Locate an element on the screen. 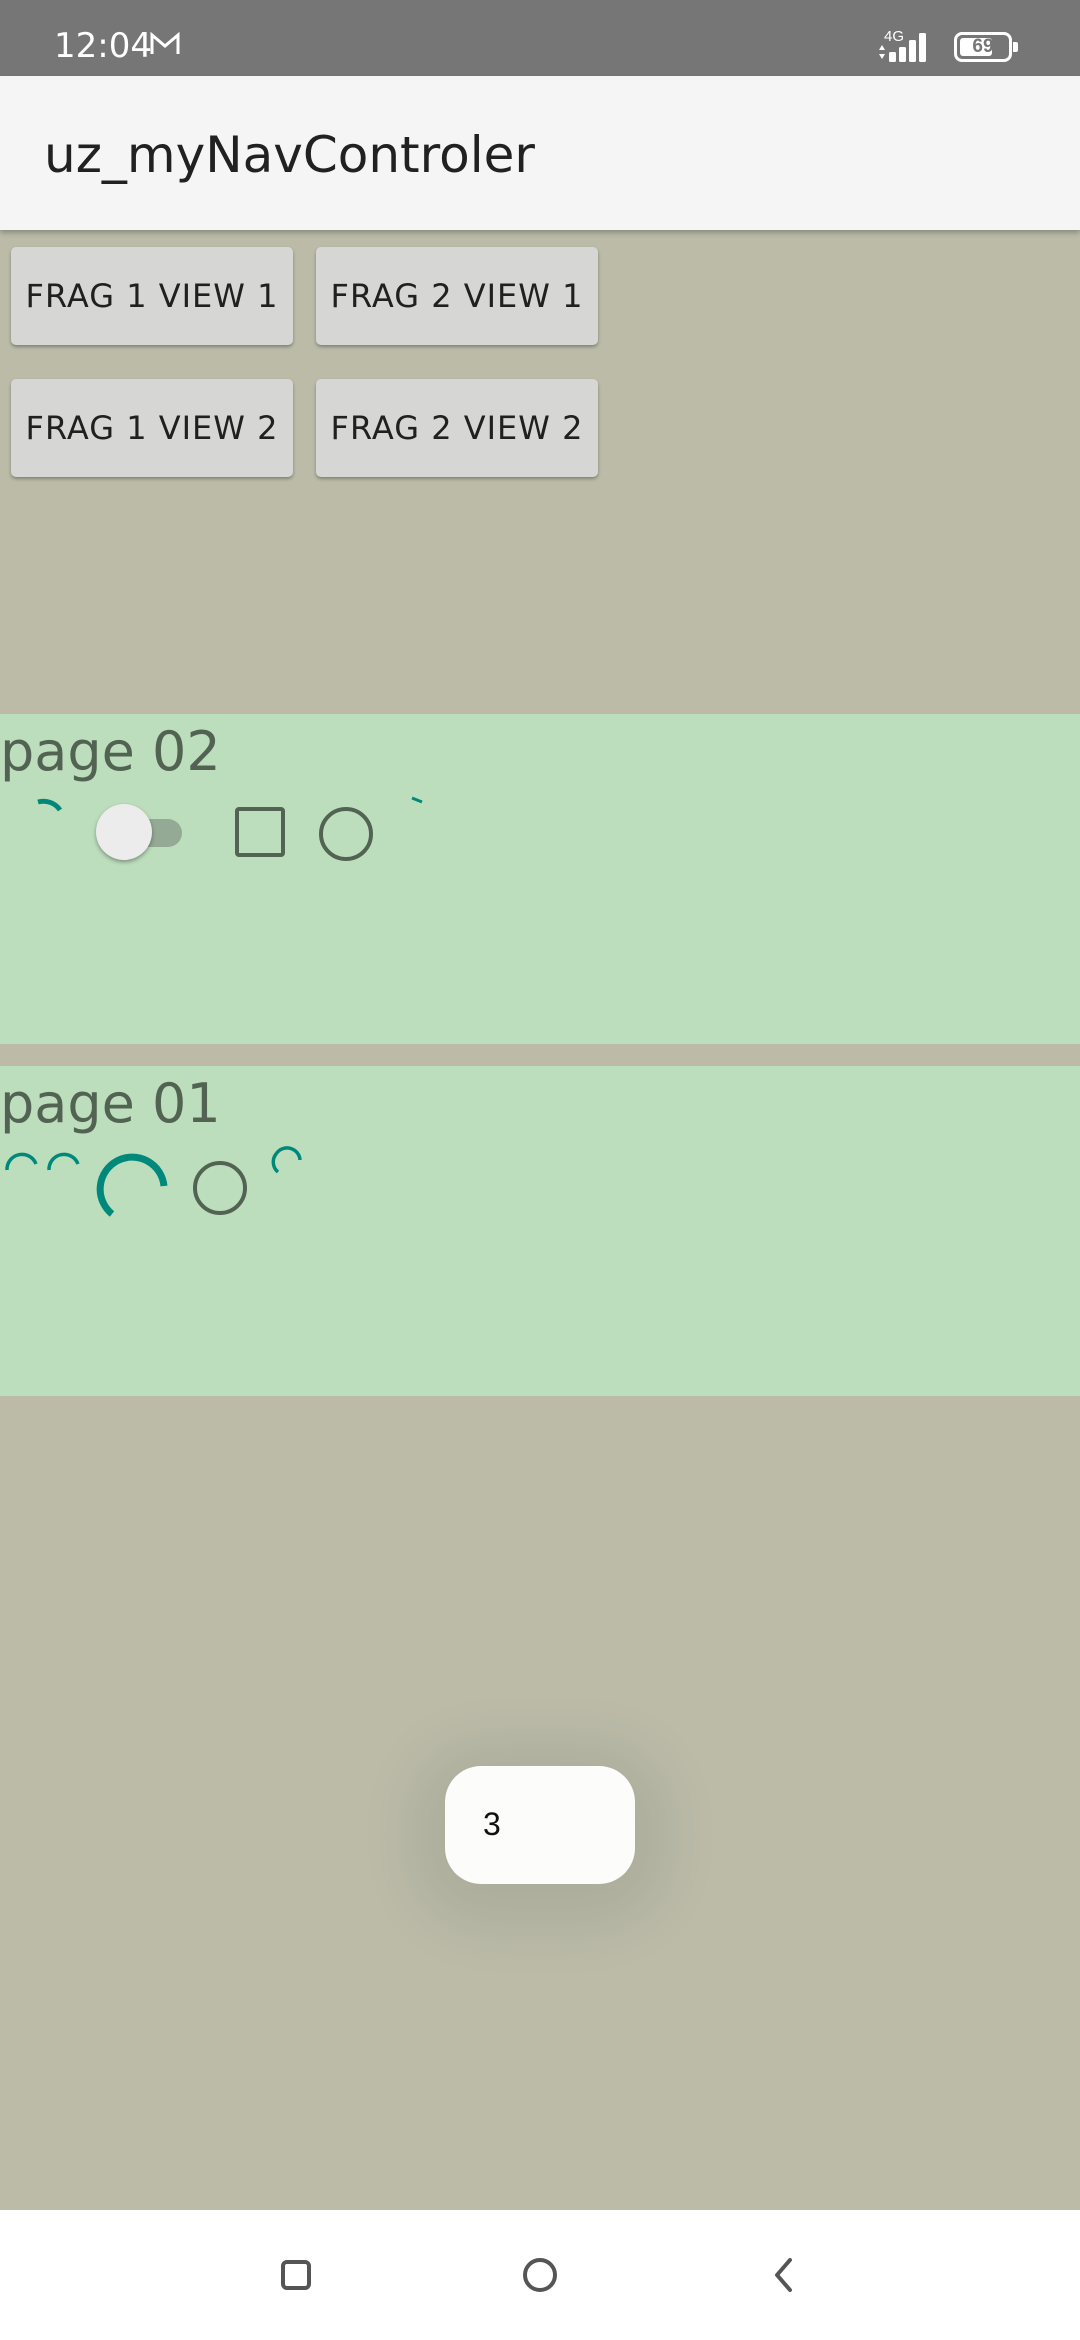  progress-spinner-large-icon is located at coordinates (132, 1185).